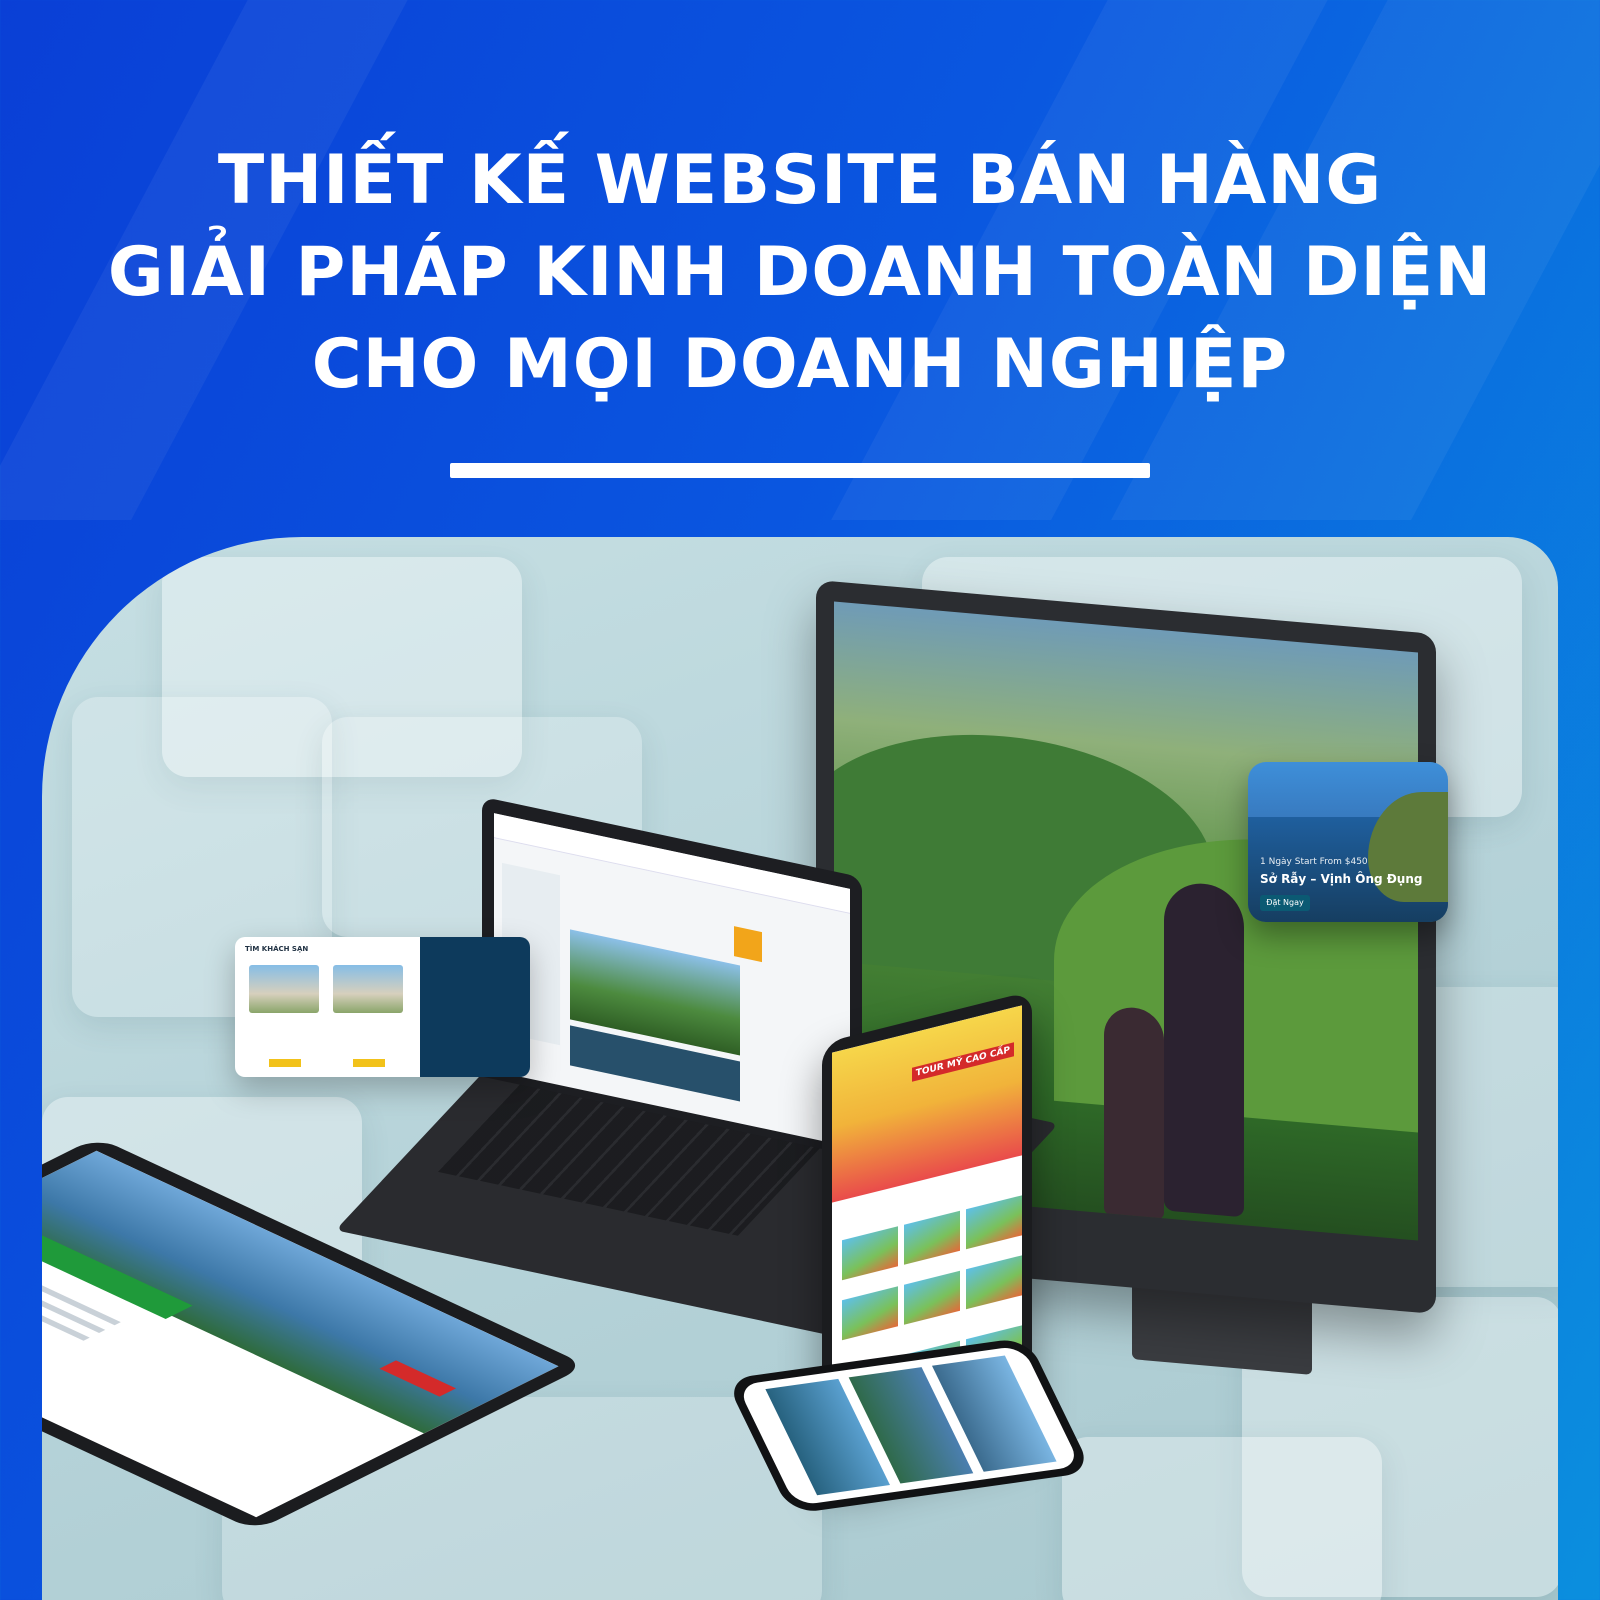  Describe the element at coordinates (800, 180) in the screenshot. I see `headline-line-1: THIẾT KẾ WEBSITE BÁN HÀNG` at that location.